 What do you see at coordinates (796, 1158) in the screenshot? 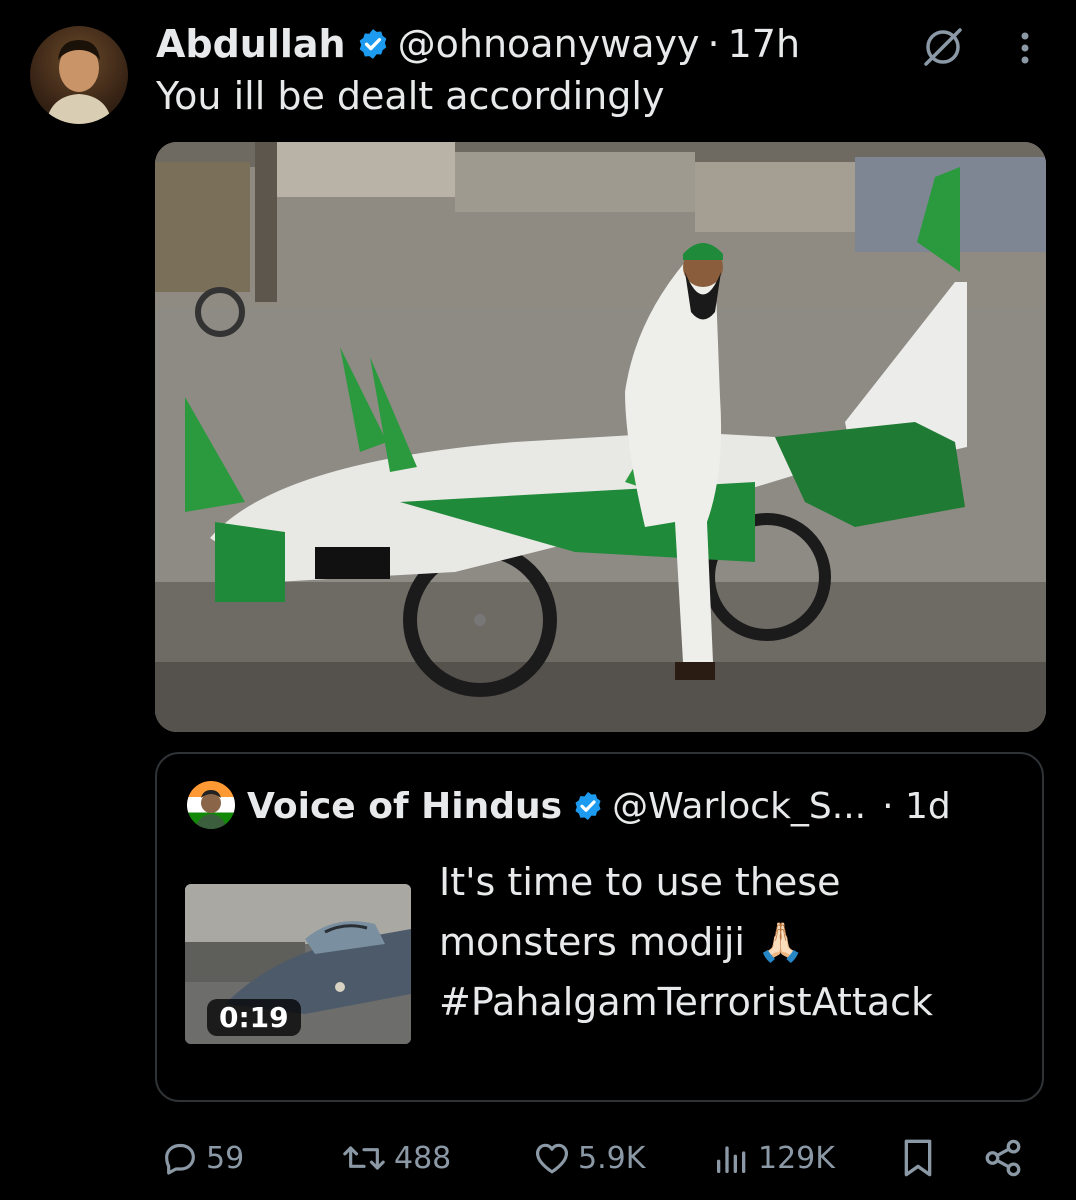
I see `views-count: 129K` at bounding box center [796, 1158].